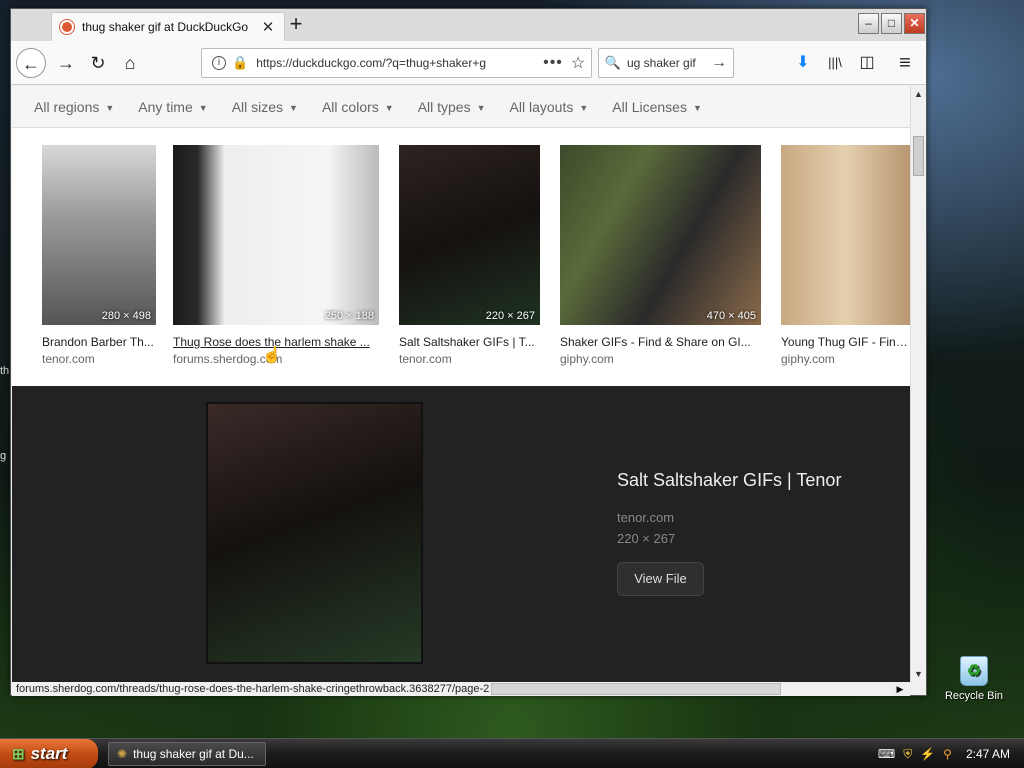 This screenshot has width=1024, height=768. Describe the element at coordinates (613, 62) in the screenshot. I see `search-icon: 🔍` at that location.